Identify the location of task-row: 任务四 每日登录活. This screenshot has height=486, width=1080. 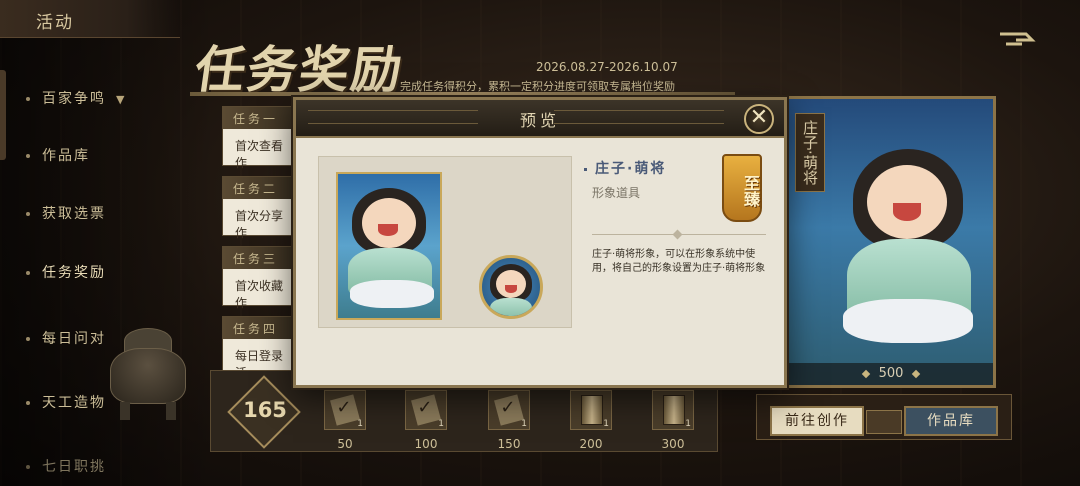
(258, 348).